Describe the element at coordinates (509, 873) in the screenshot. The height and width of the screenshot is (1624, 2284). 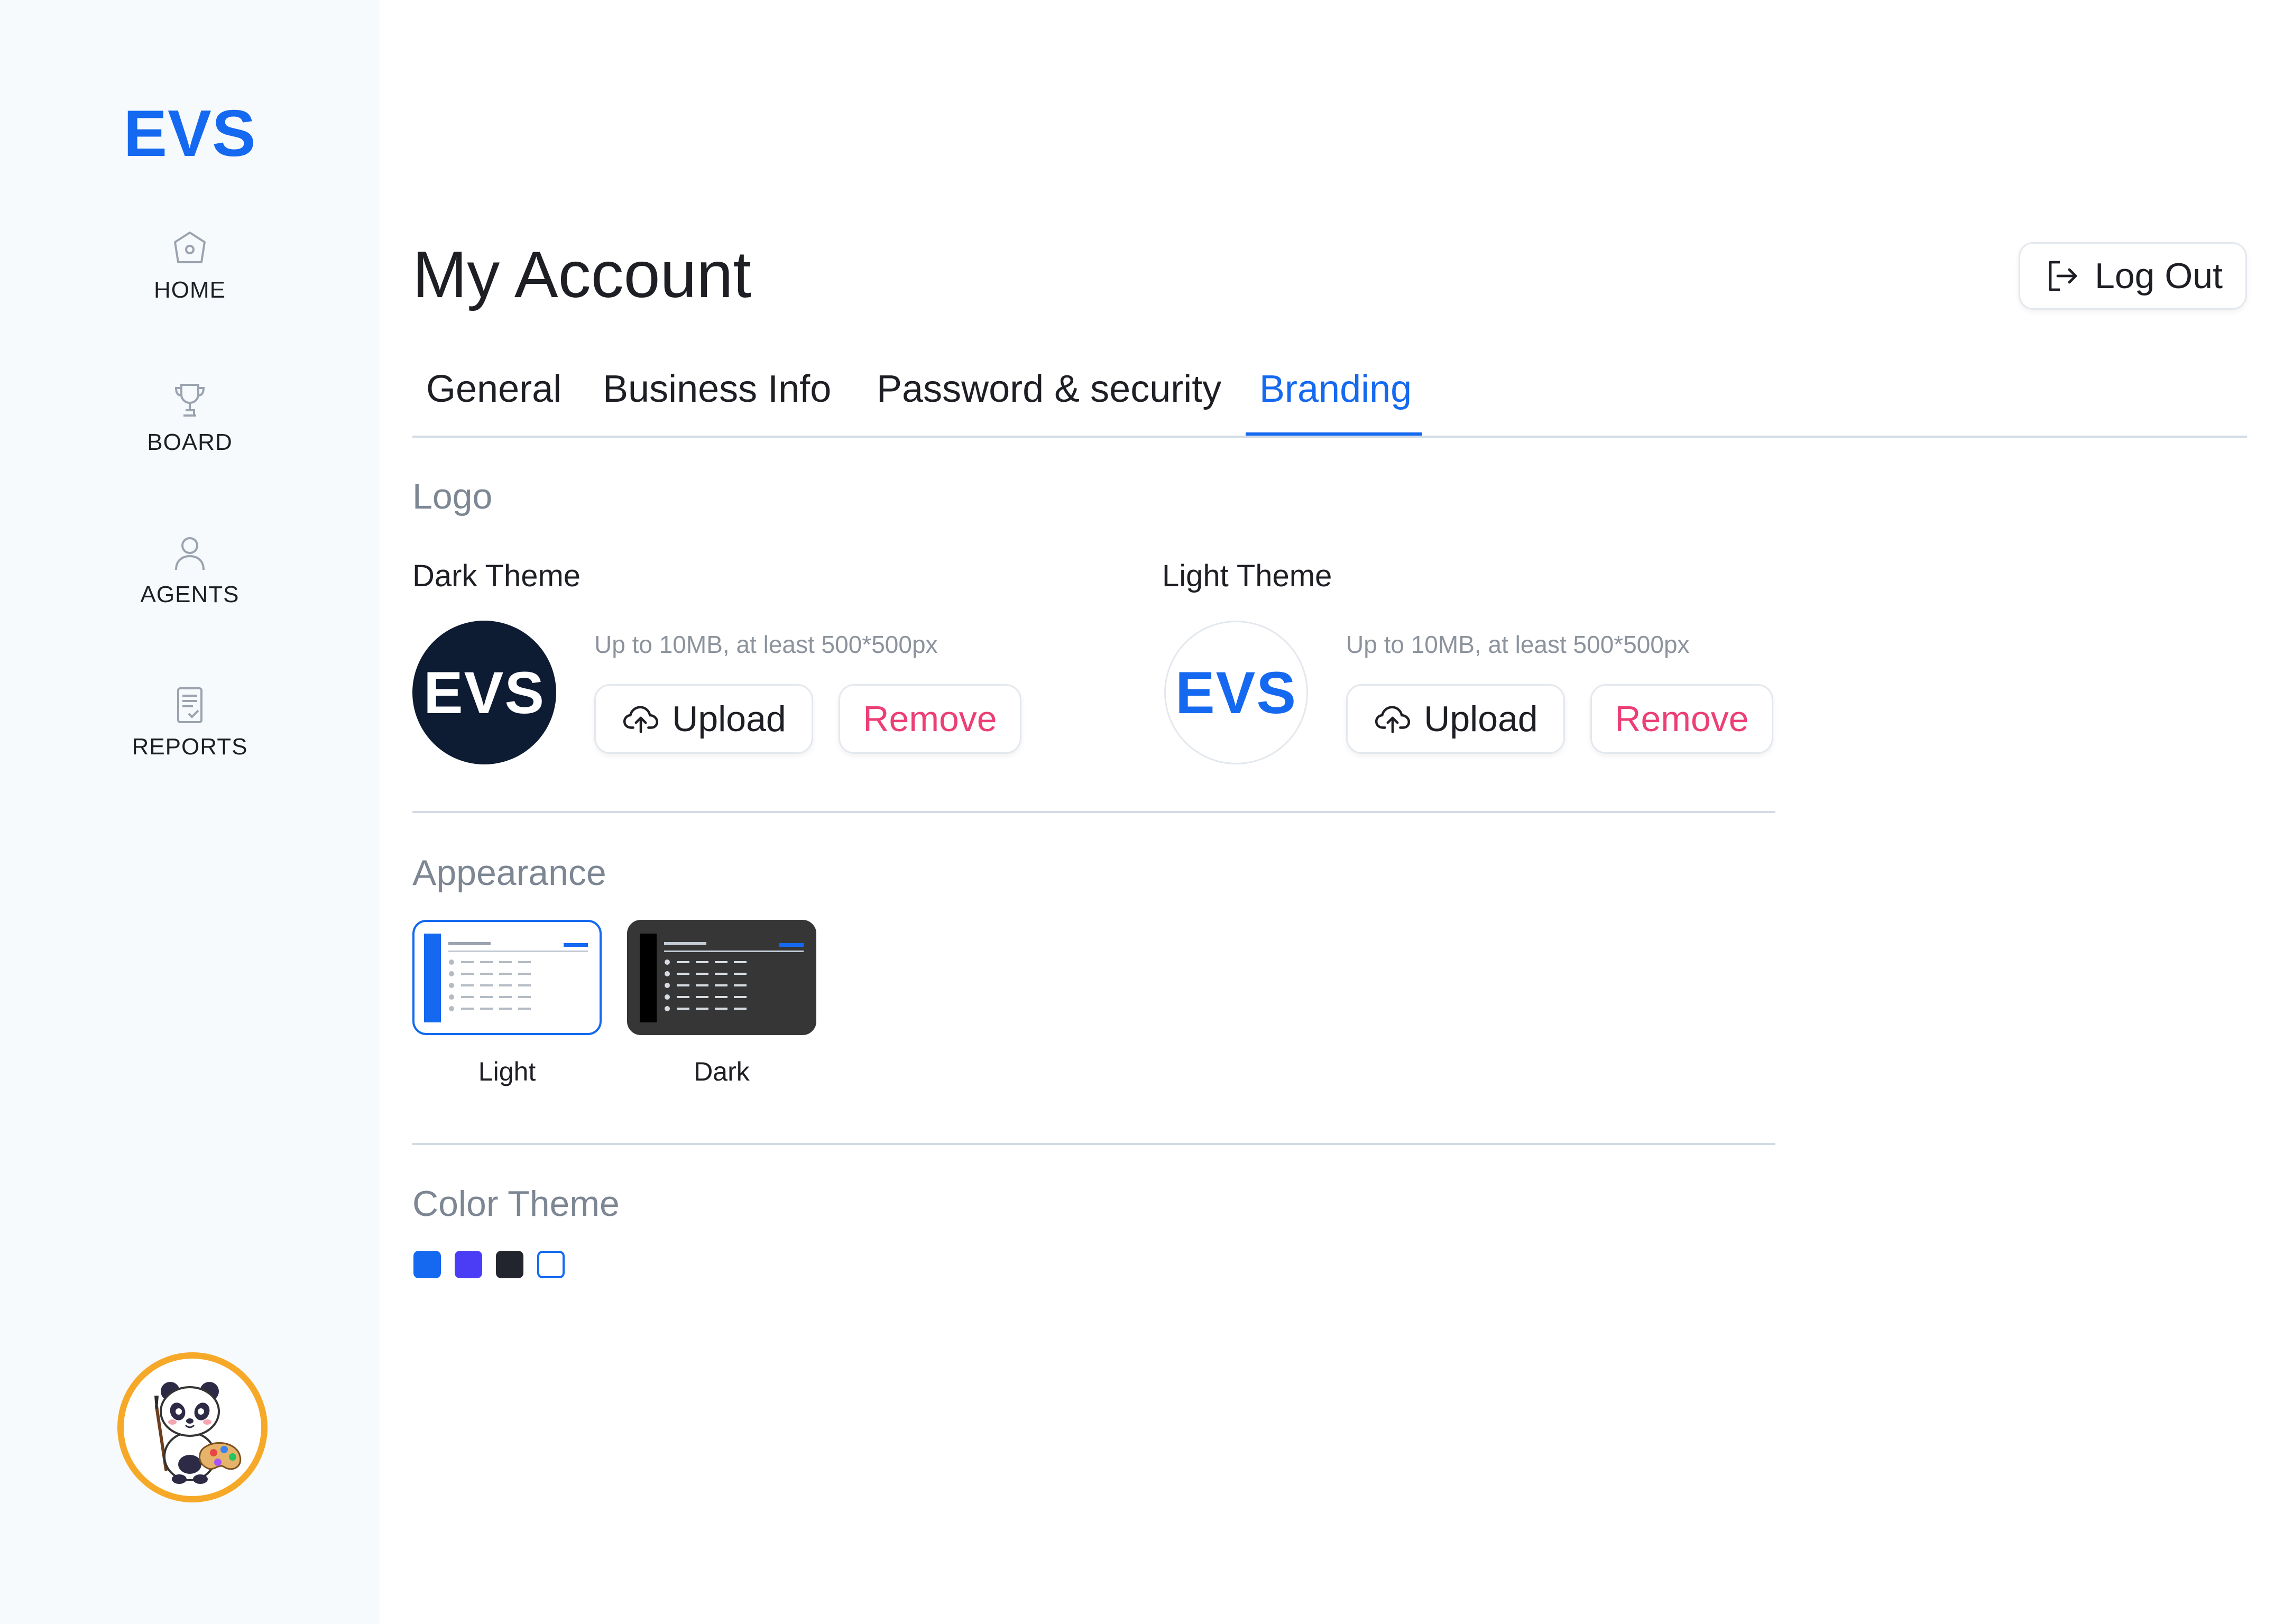
I see `appearance-section-title: Appearance` at that location.